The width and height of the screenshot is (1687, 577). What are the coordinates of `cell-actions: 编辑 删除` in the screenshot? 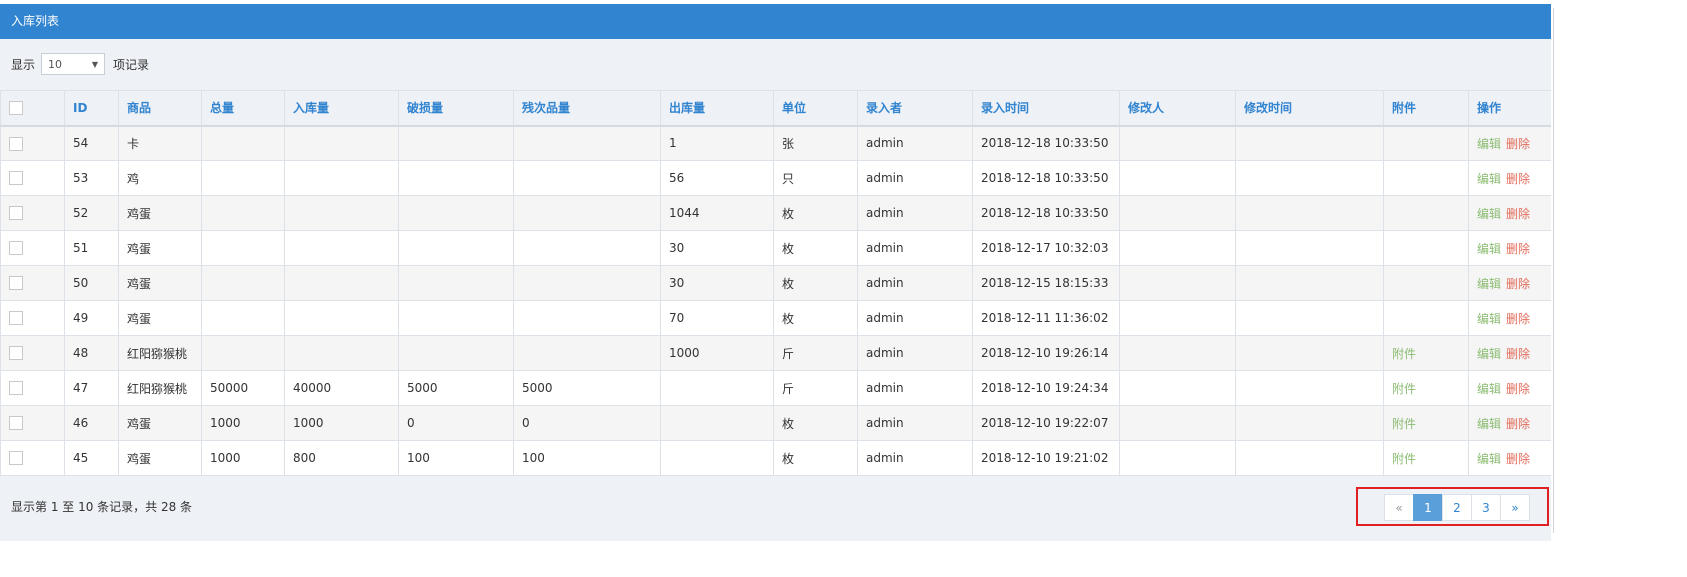 It's located at (1510, 143).